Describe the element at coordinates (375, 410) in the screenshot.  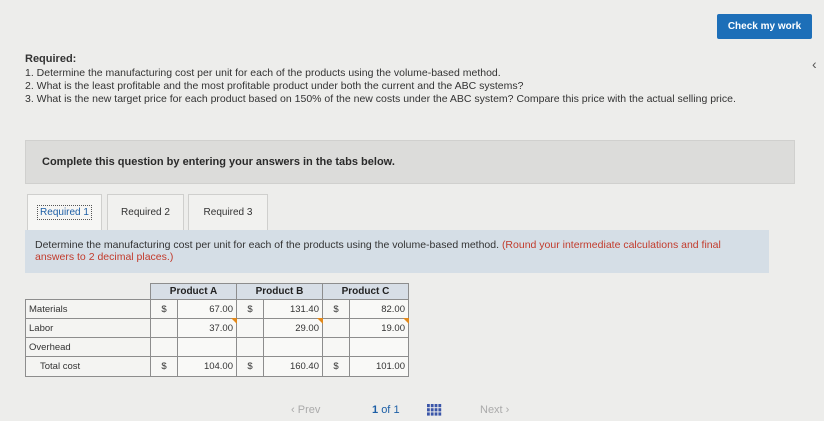
I see `current-page: 1` at that location.